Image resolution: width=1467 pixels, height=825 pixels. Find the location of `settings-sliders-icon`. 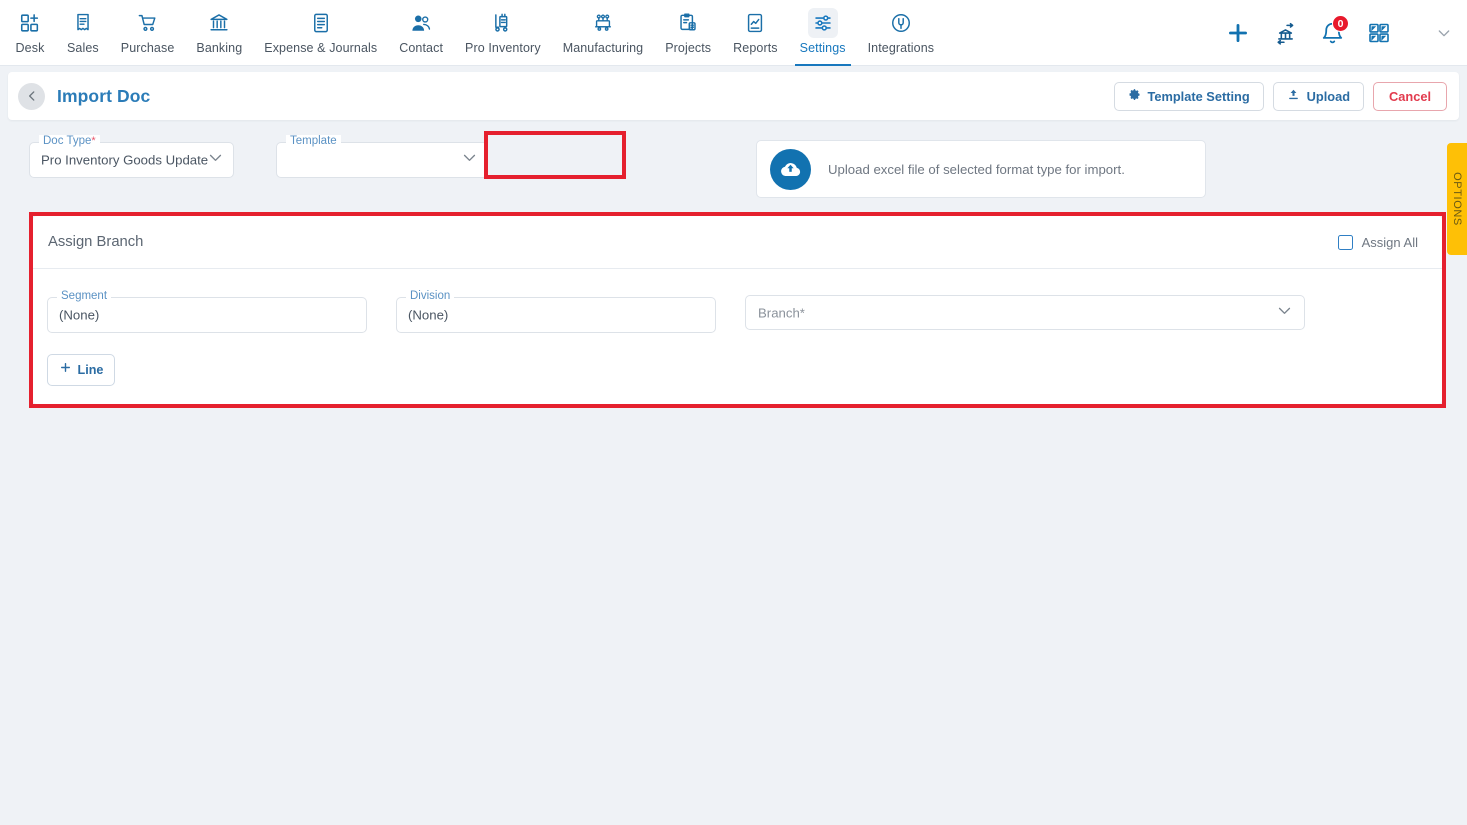

settings-sliders-icon is located at coordinates (822, 23).